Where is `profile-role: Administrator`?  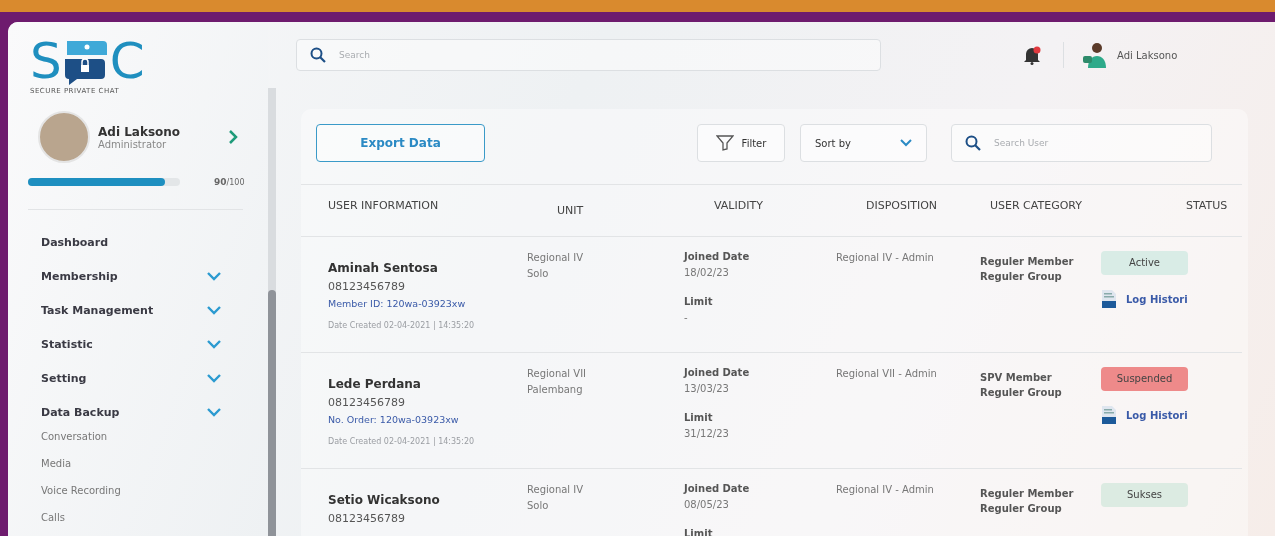
profile-role: Administrator is located at coordinates (133, 144).